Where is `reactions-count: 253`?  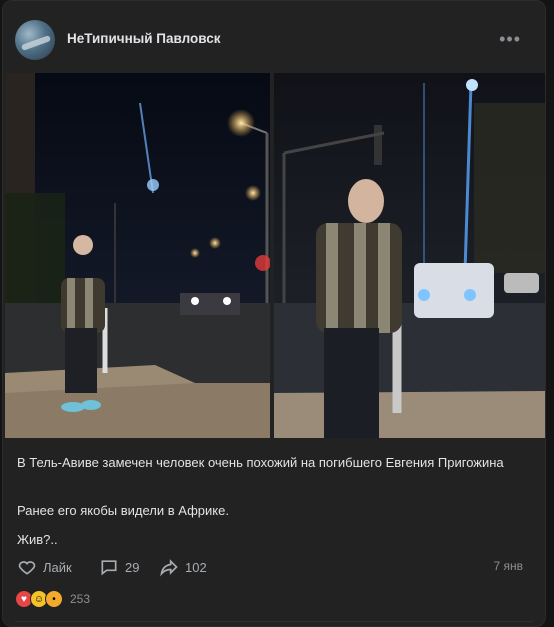
reactions-count: 253 is located at coordinates (80, 599).